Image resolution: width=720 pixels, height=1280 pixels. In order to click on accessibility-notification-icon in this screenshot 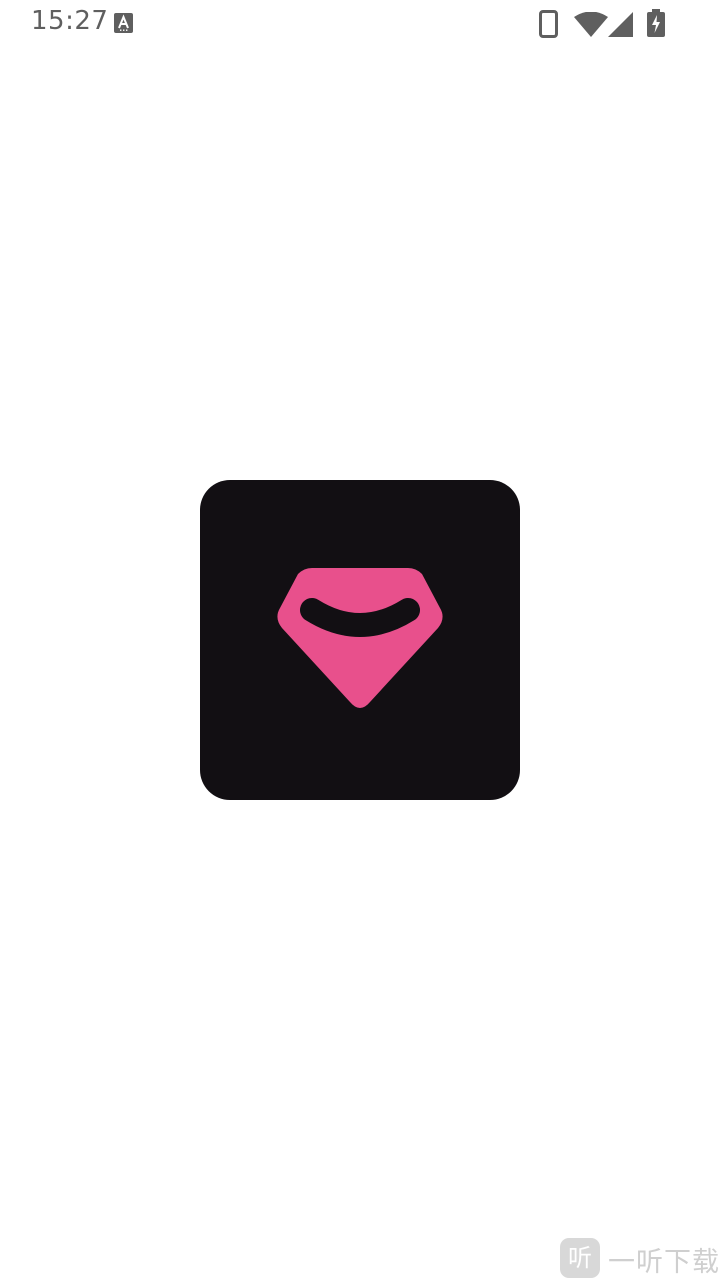, I will do `click(123, 23)`.